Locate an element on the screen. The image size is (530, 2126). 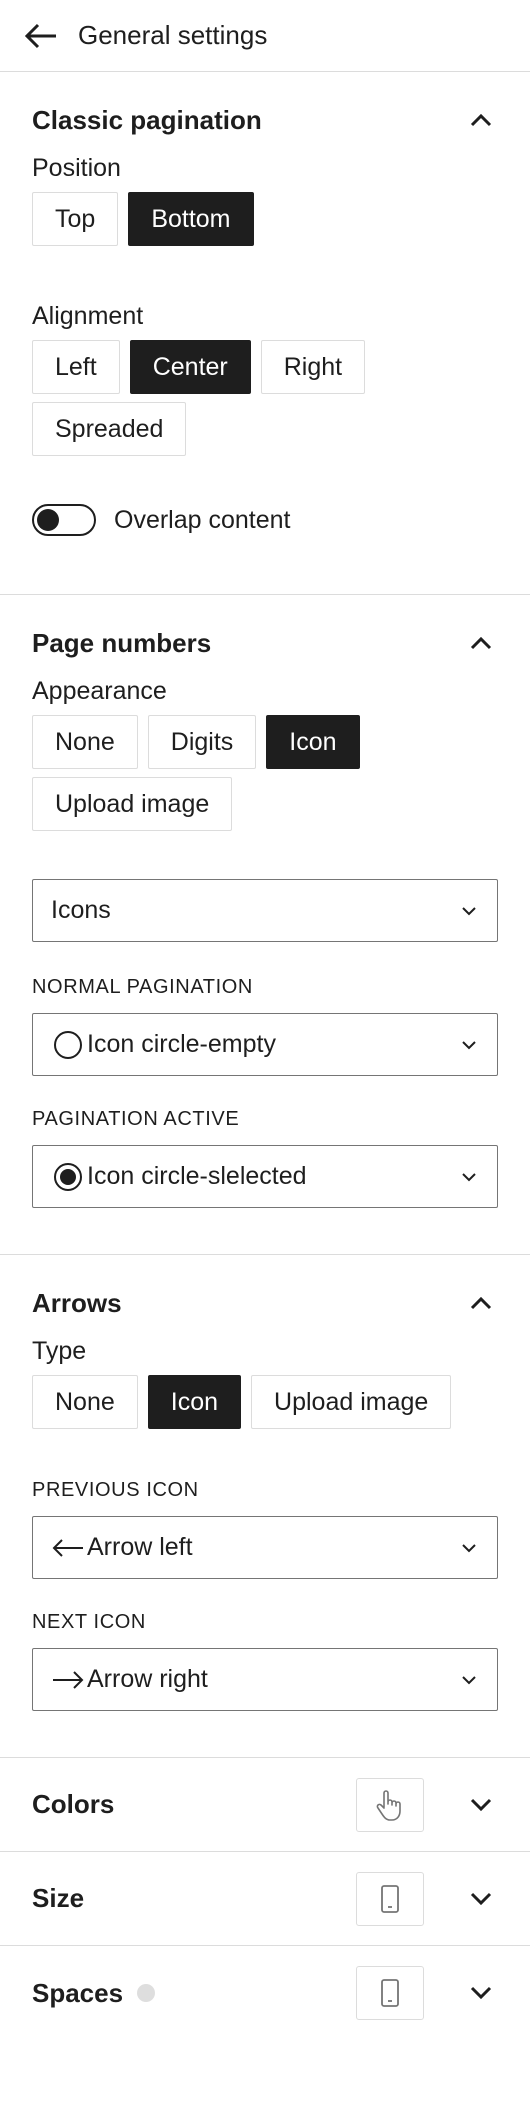
panel-title: Spaces is located at coordinates (78, 1992).